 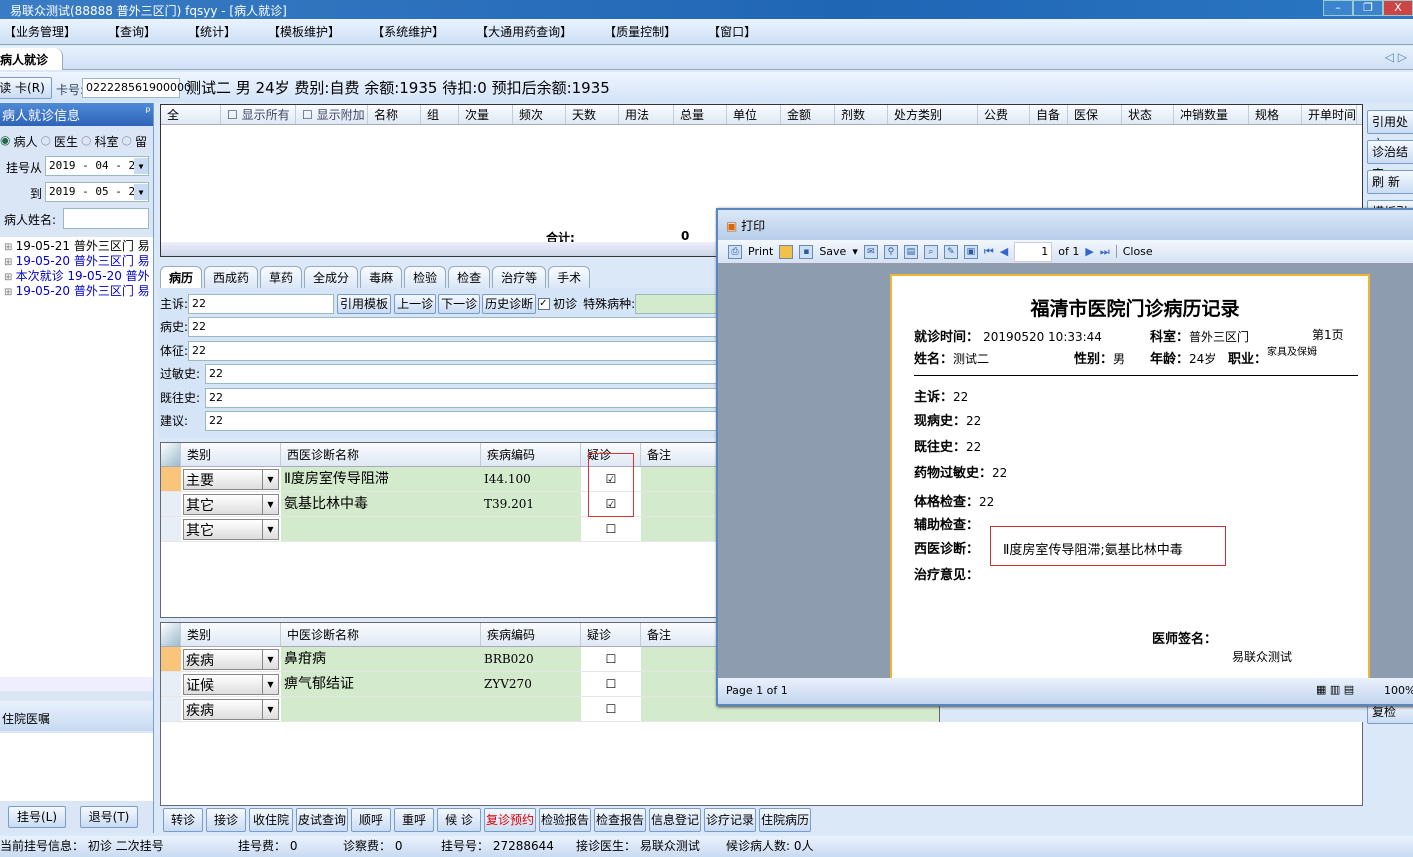 I want to click on record-tab: 西成药, so click(x=231, y=277).